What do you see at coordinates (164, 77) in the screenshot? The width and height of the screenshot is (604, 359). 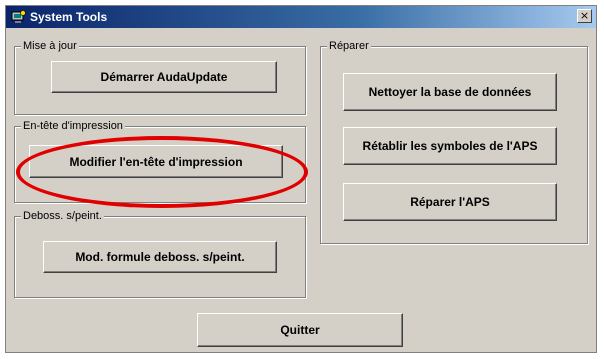 I see `demarrer-audaupdate-button: Démarrer AudaUpdate` at bounding box center [164, 77].